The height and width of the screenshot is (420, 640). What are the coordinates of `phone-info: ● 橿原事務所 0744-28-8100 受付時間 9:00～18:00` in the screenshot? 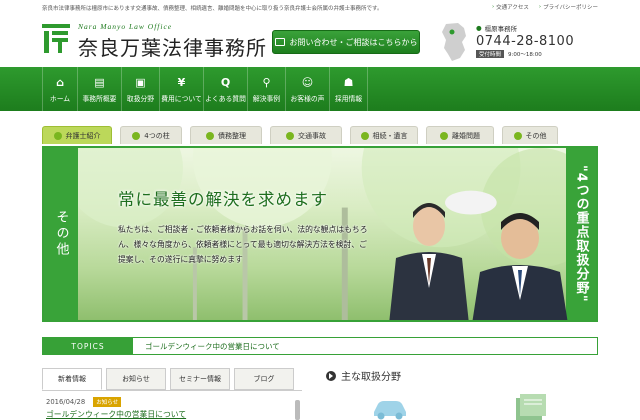 It's located at (541, 40).